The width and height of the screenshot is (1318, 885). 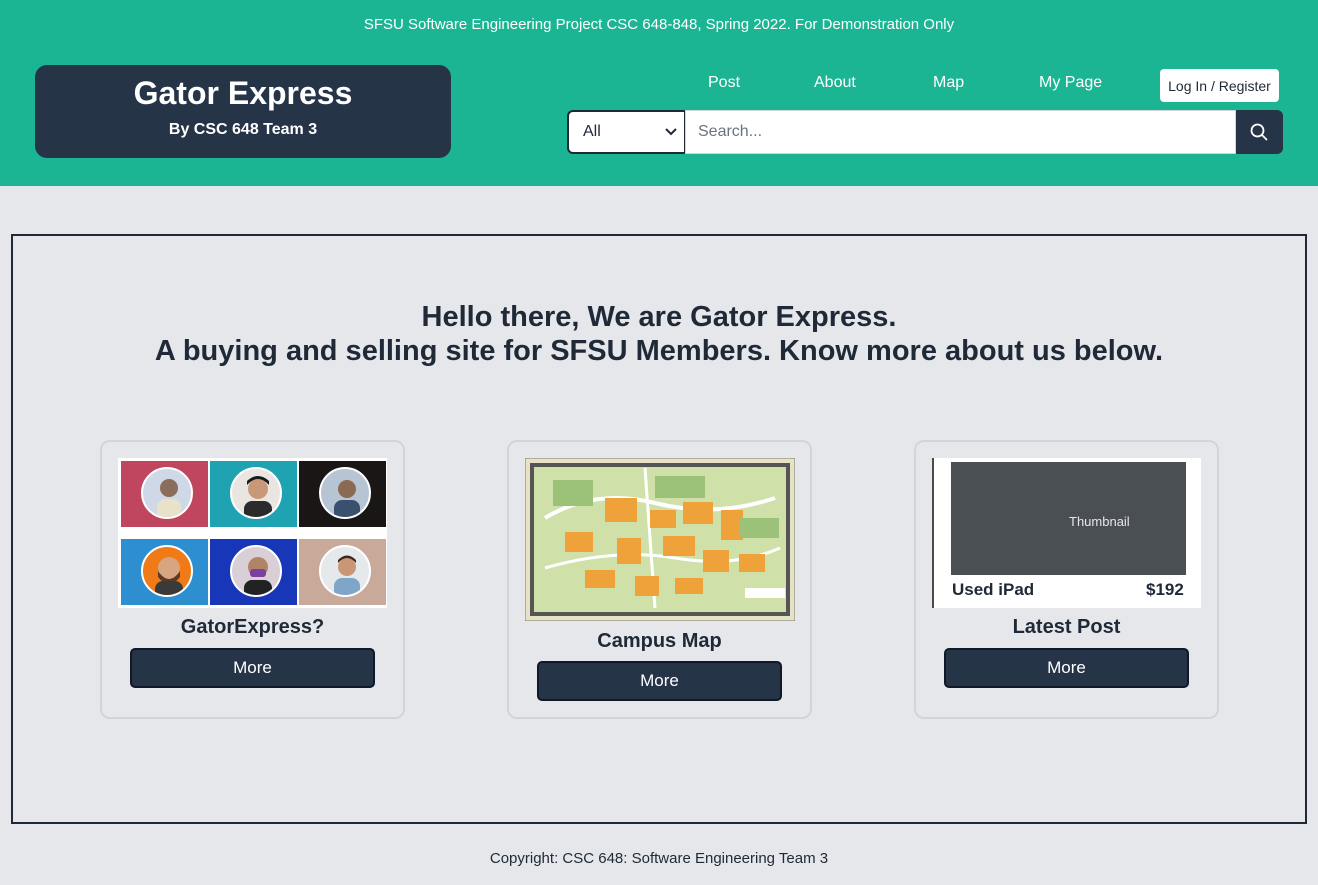 I want to click on team-photo-grid, so click(x=252, y=533).